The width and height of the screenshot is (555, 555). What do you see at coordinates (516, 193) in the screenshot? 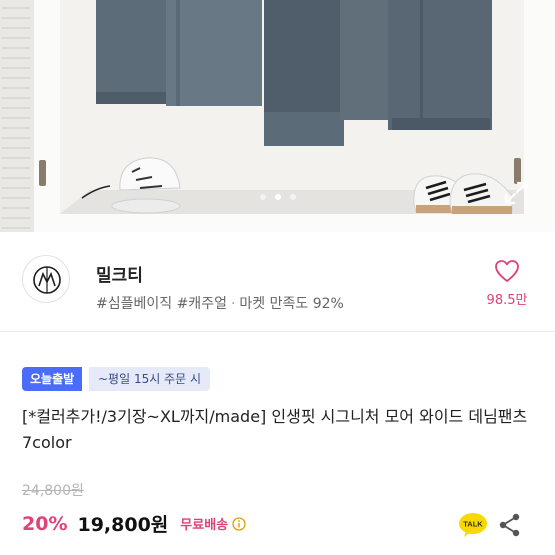
I see `expand-icon` at bounding box center [516, 193].